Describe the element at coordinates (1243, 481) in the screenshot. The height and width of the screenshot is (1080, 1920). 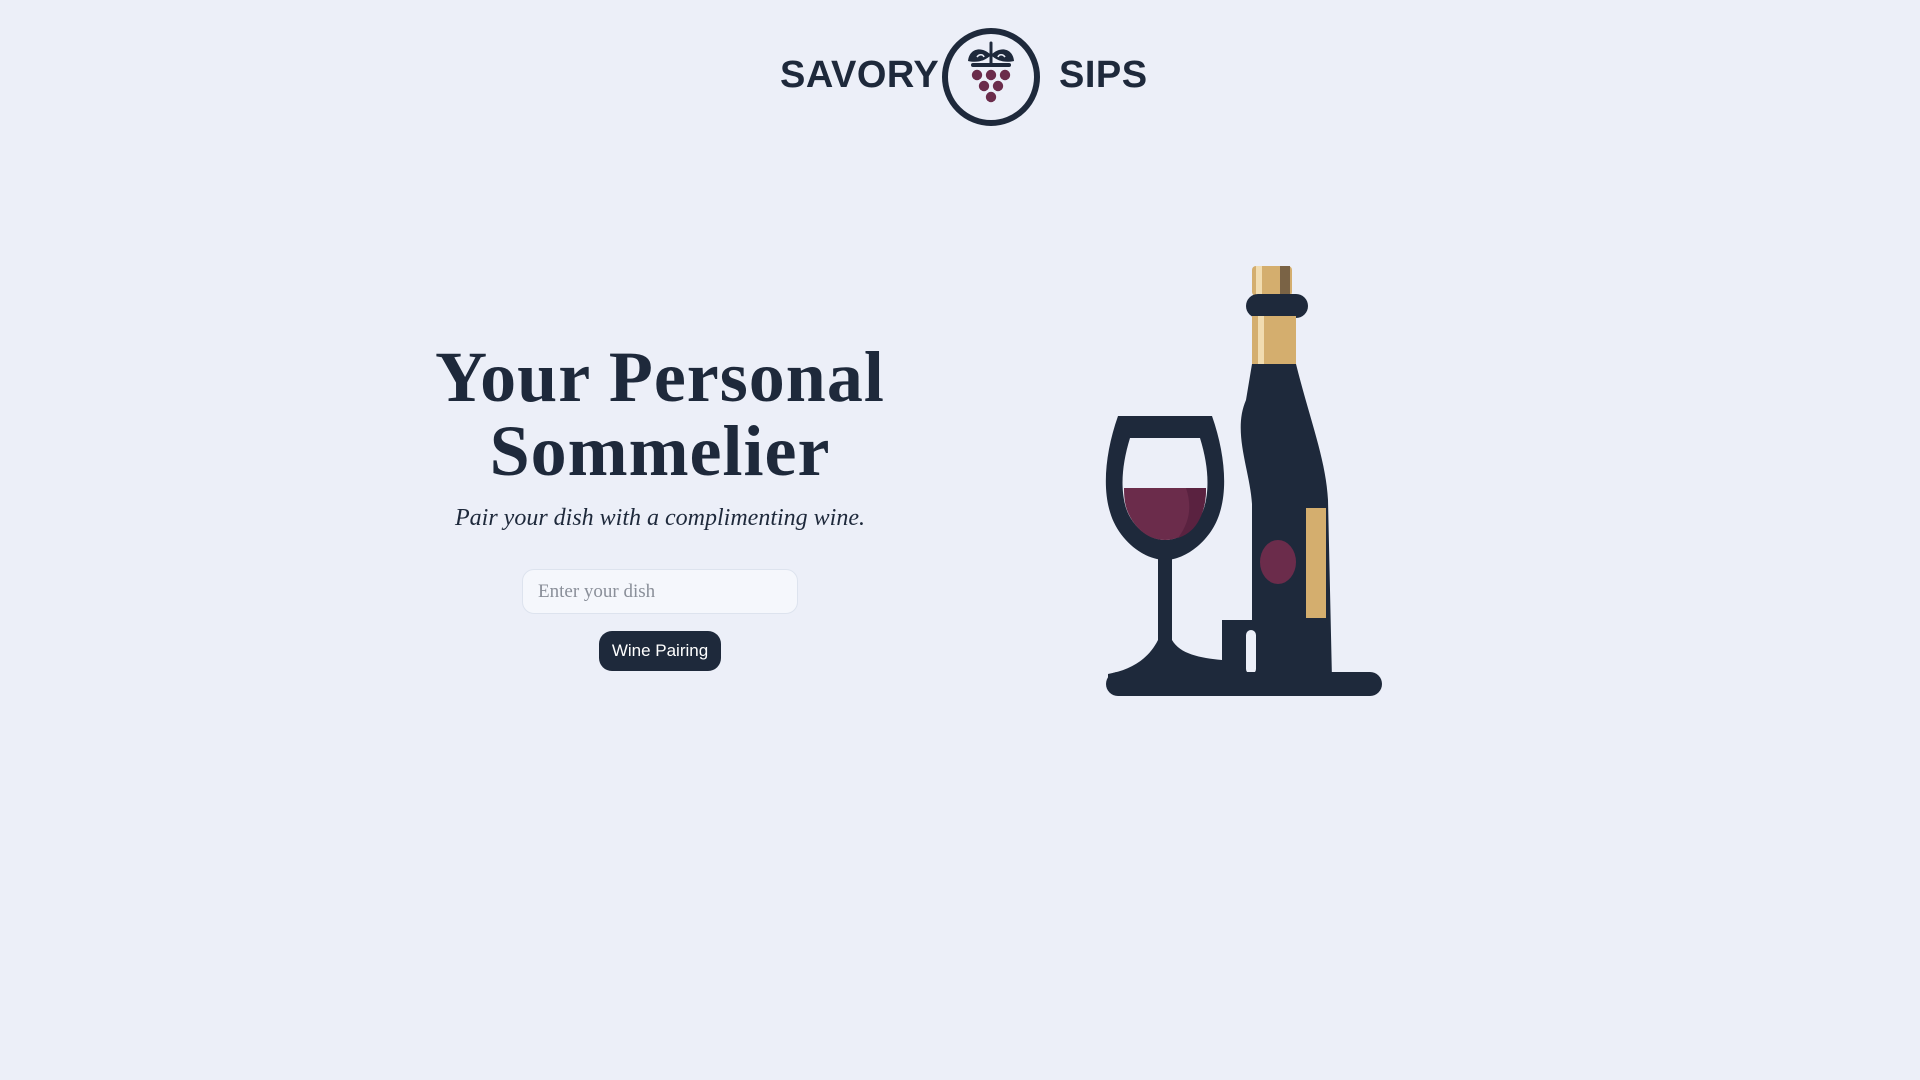
I see `wine-bottle-and-glass-icon` at that location.